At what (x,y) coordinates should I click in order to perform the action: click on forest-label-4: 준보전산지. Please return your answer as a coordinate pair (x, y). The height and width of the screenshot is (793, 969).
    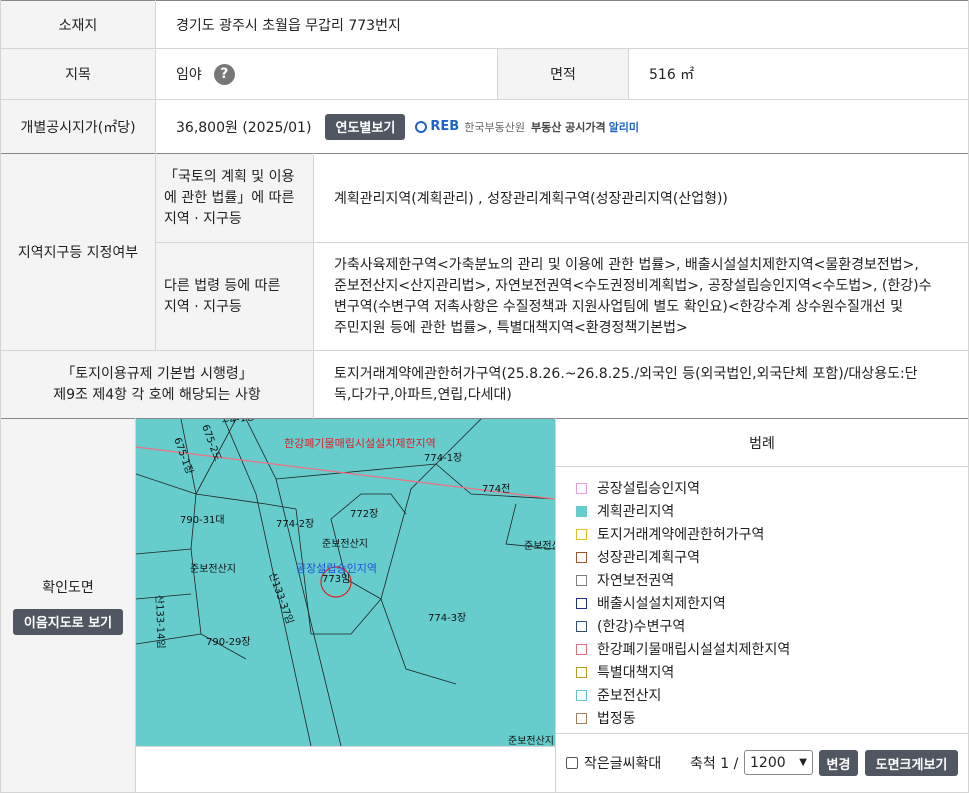
    Looking at the image, I should click on (531, 740).